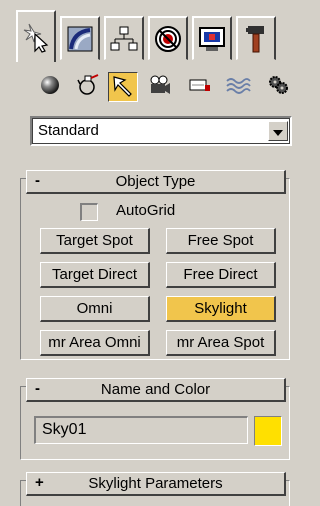 Image resolution: width=320 pixels, height=506 pixels. I want to click on dropdown-arrow-button, so click(278, 131).